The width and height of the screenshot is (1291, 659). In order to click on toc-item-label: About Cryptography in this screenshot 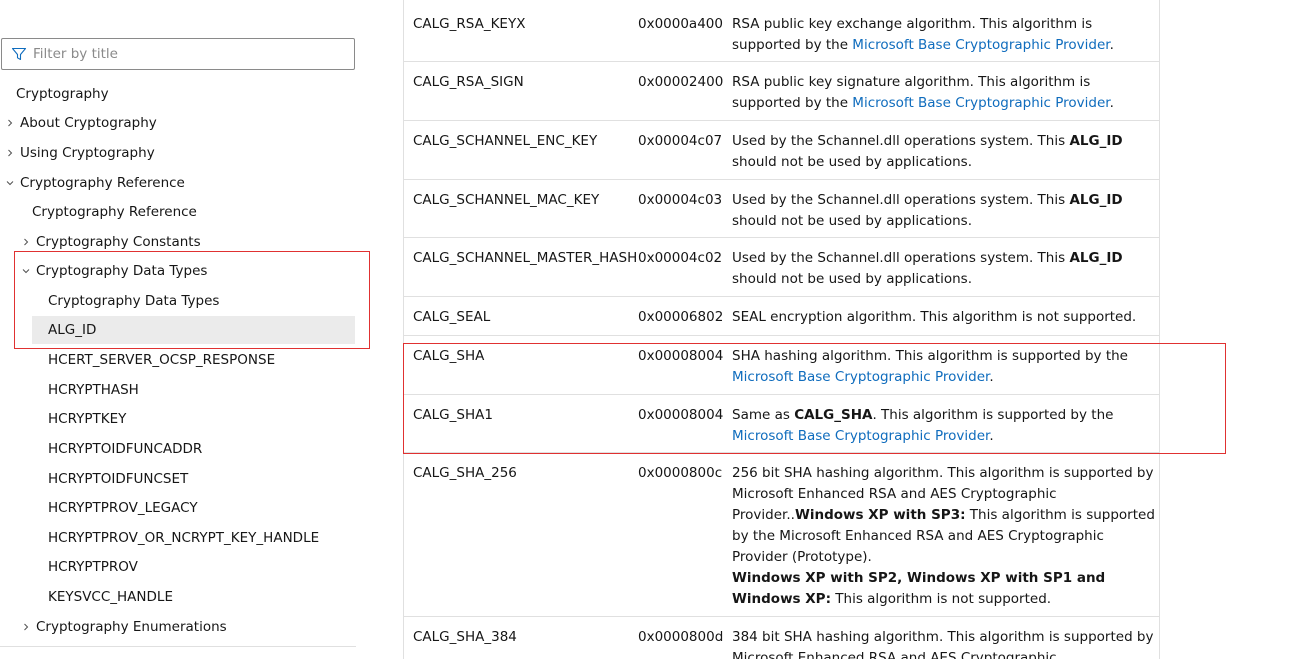, I will do `click(88, 123)`.